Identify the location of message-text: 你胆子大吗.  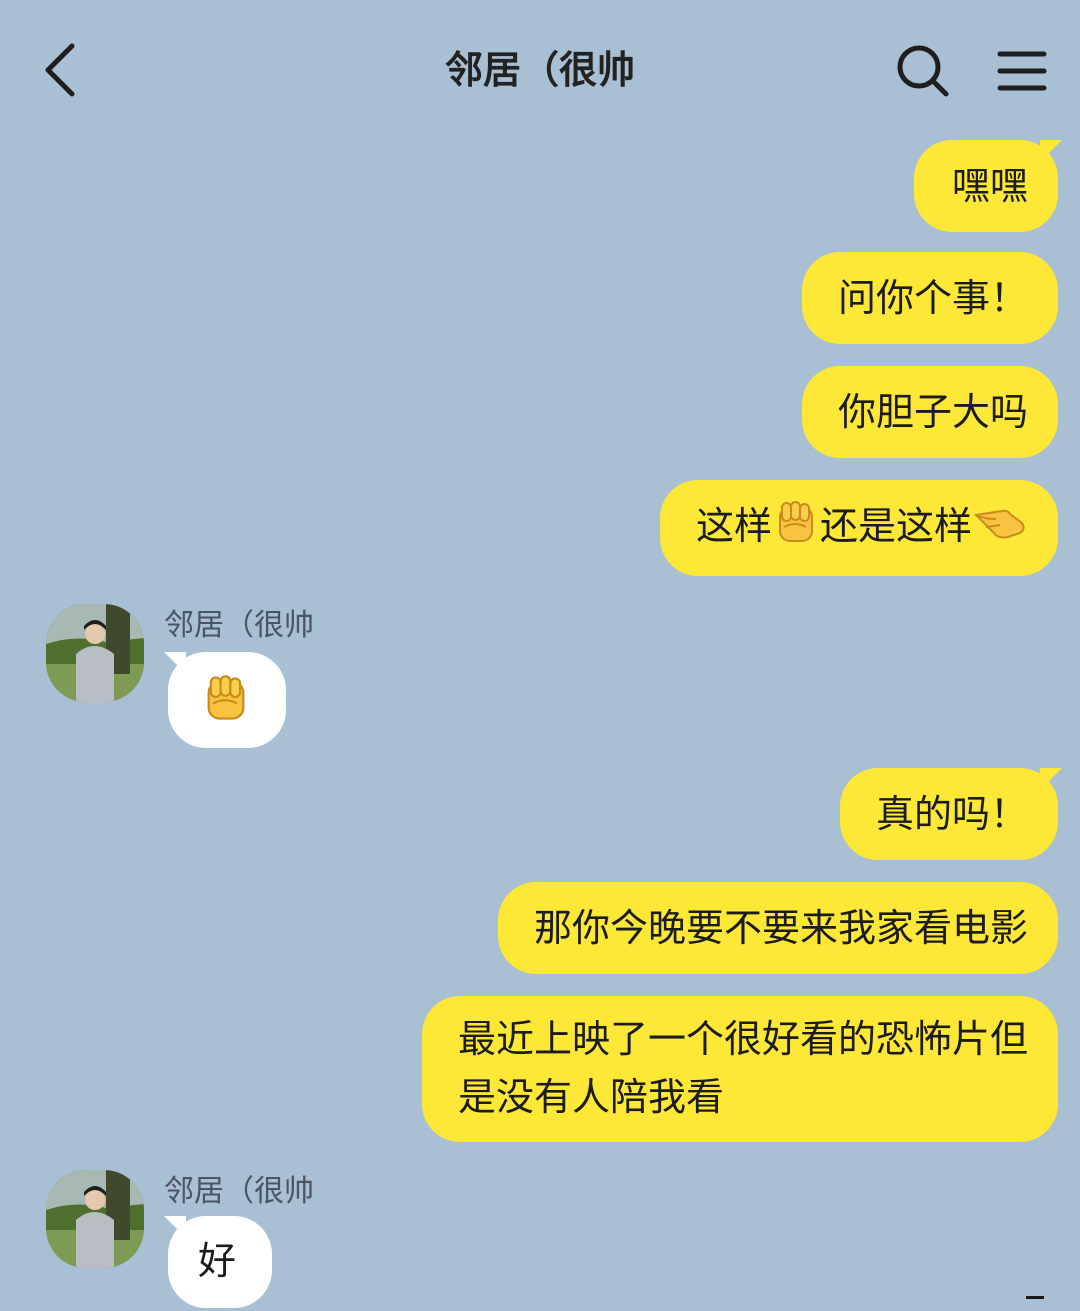
(932, 412).